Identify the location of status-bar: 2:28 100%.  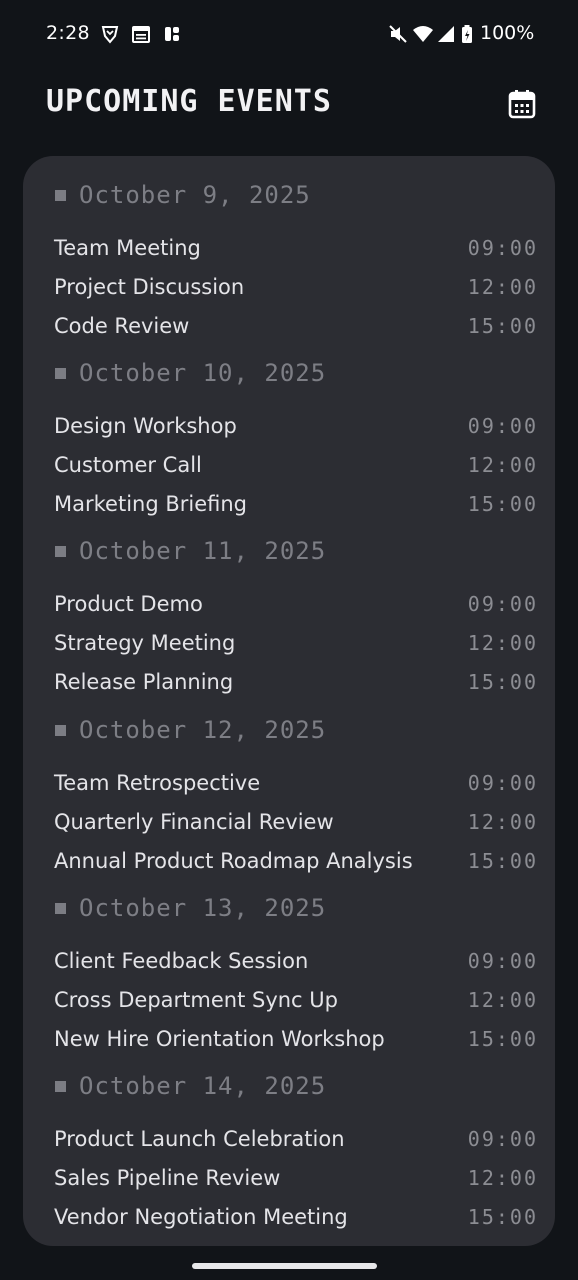
(289, 34).